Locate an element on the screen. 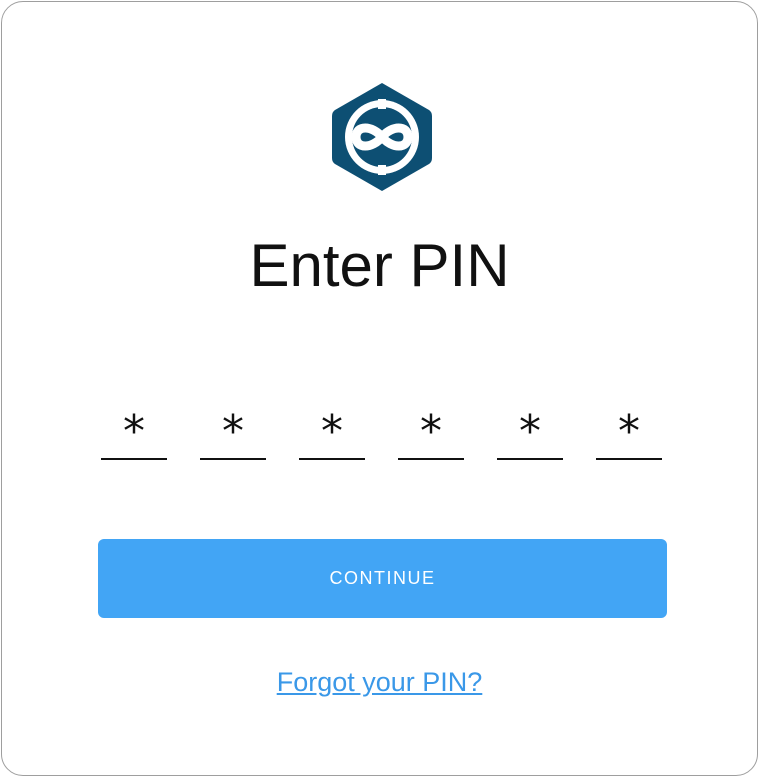 The height and width of the screenshot is (779, 761). forgot-pin-row: Forgot your PIN? is located at coordinates (379, 682).